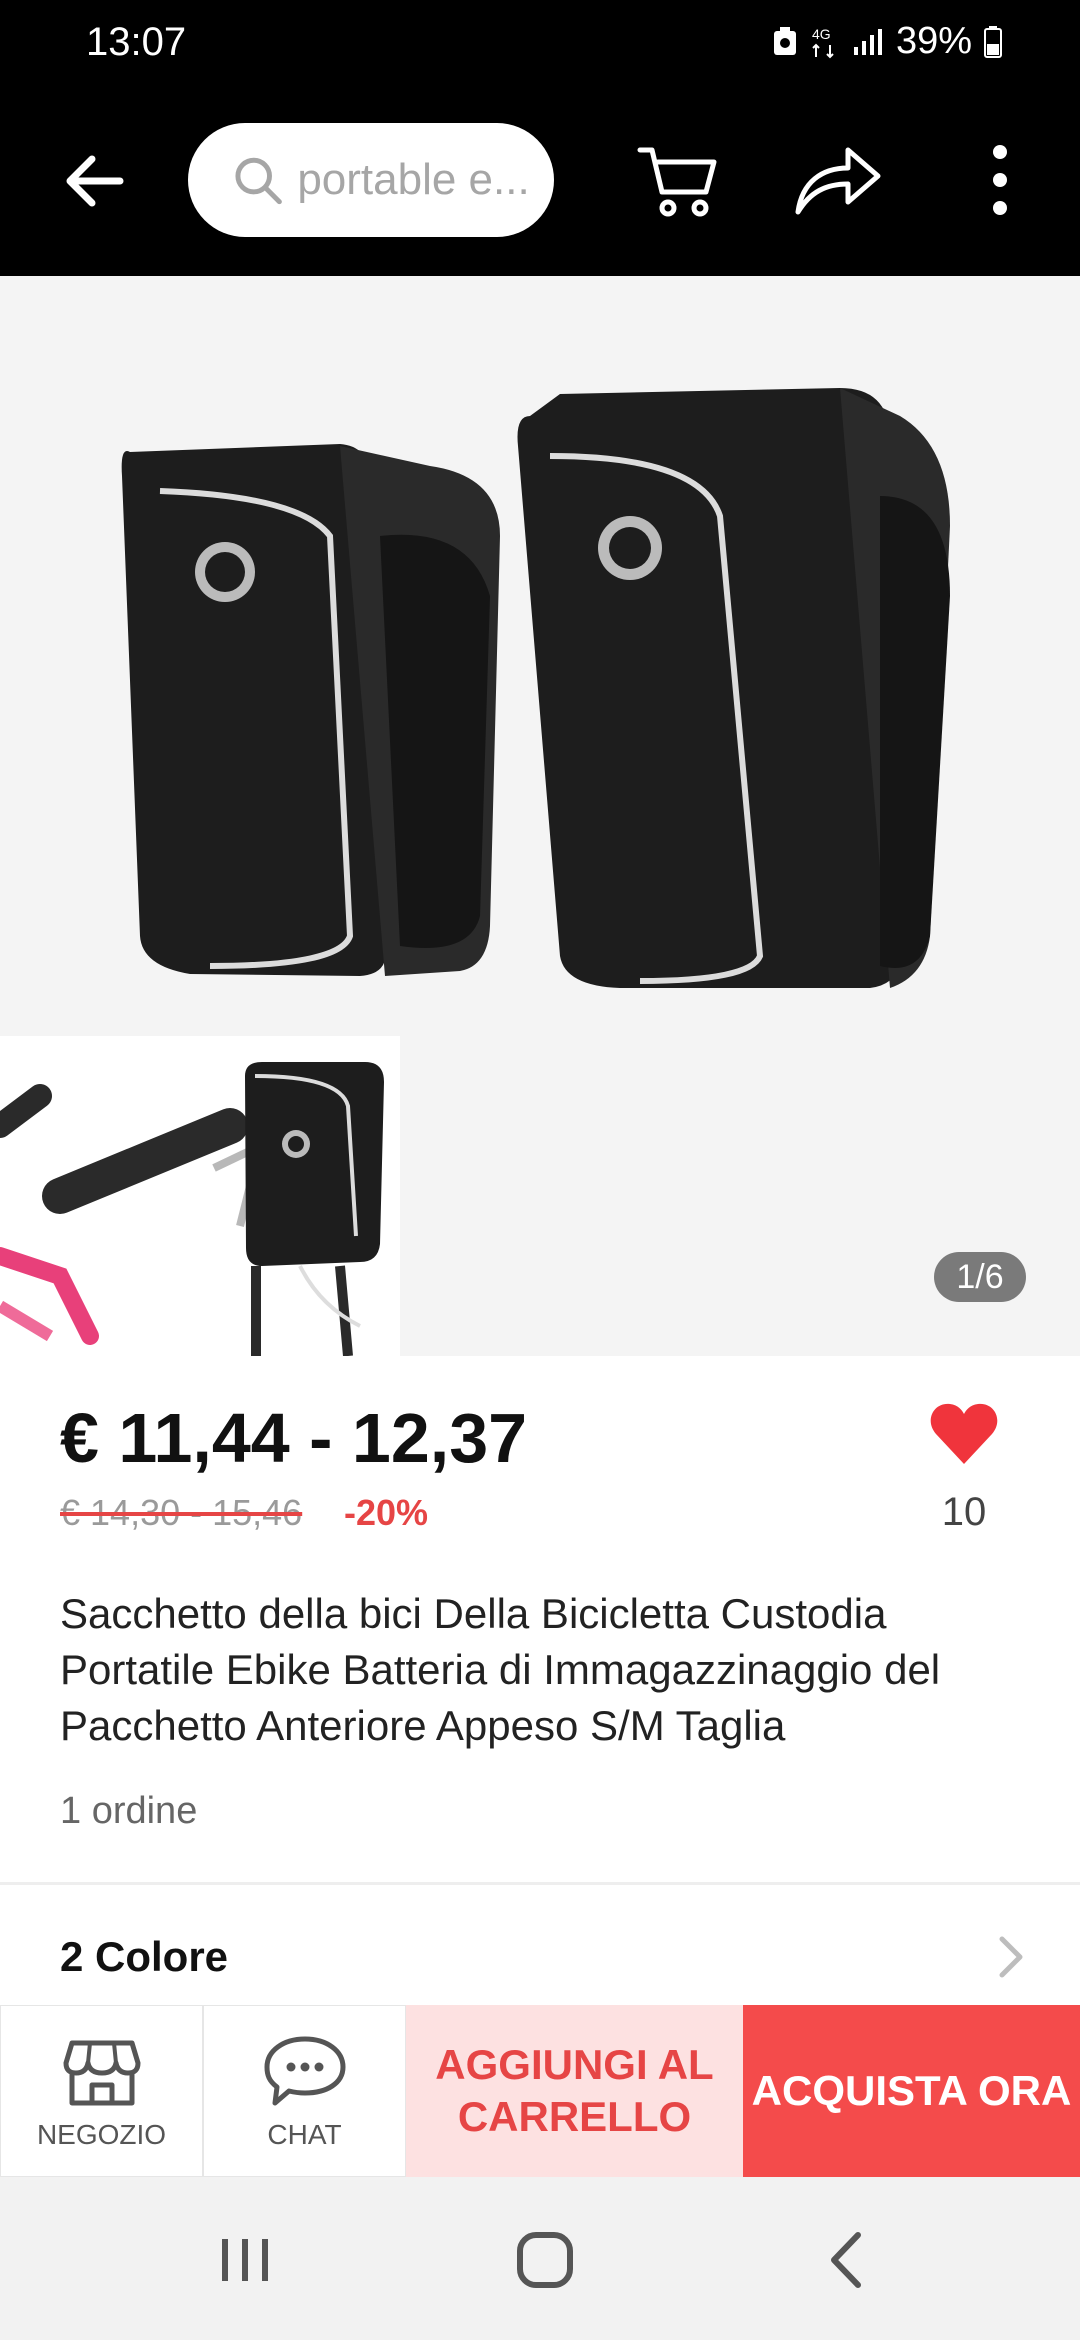 The width and height of the screenshot is (1080, 2340). I want to click on battery-icon, so click(993, 41).